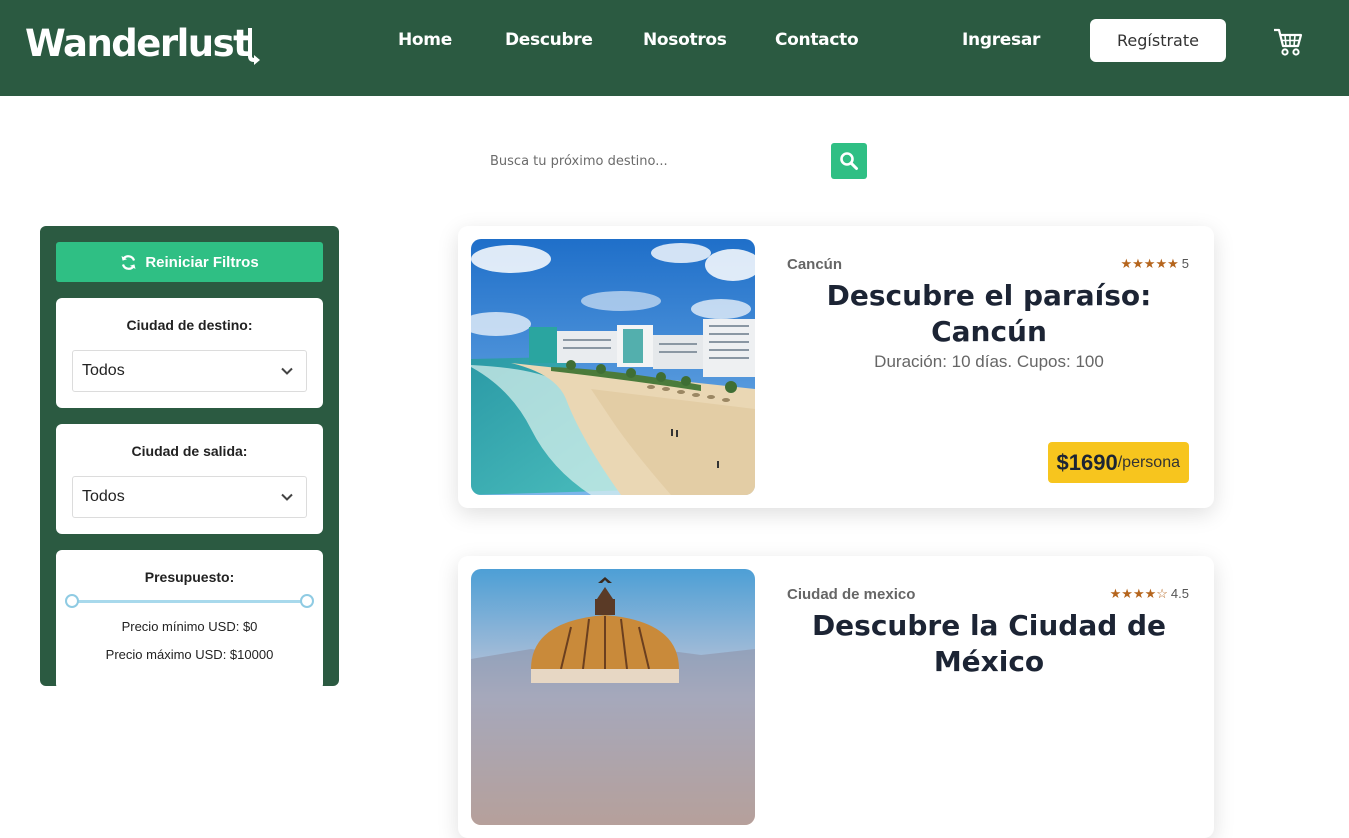  What do you see at coordinates (128, 262) in the screenshot?
I see `refresh-icon` at bounding box center [128, 262].